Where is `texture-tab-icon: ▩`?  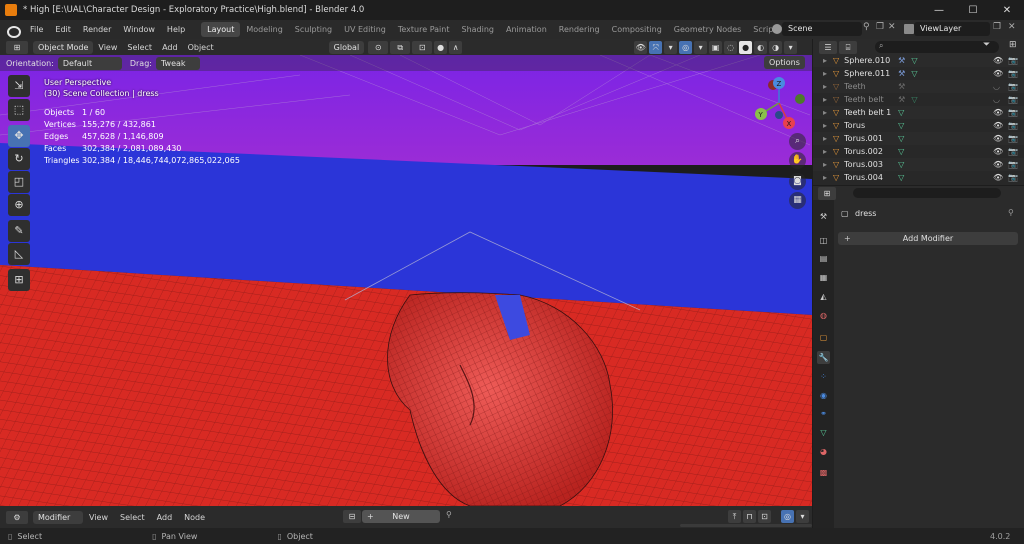
texture-tab-icon: ▩ is located at coordinates (823, 472).